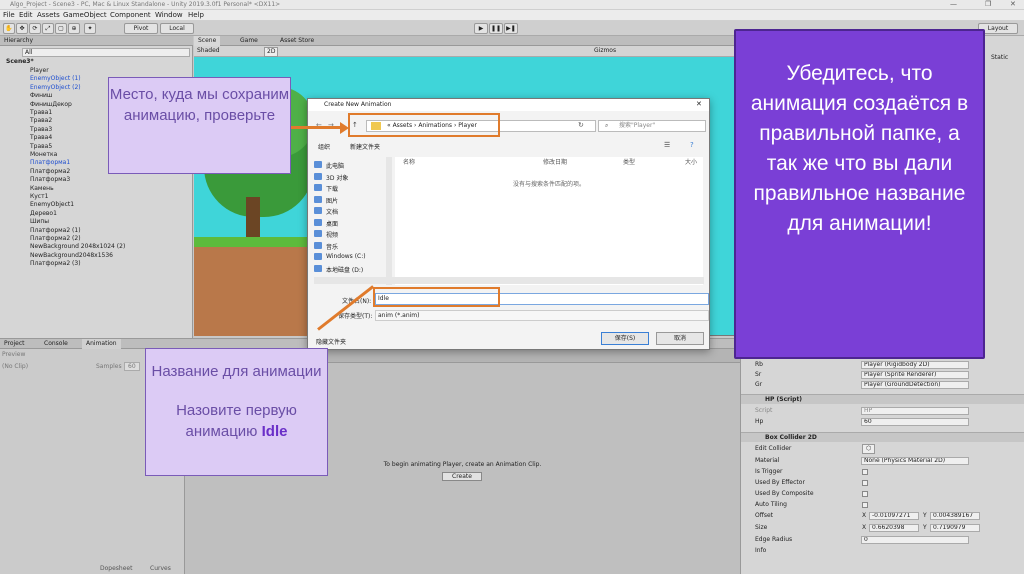 The image size is (1024, 574). What do you see at coordinates (882, 551) in the screenshot?
I see `info-foldout: Info` at bounding box center [882, 551].